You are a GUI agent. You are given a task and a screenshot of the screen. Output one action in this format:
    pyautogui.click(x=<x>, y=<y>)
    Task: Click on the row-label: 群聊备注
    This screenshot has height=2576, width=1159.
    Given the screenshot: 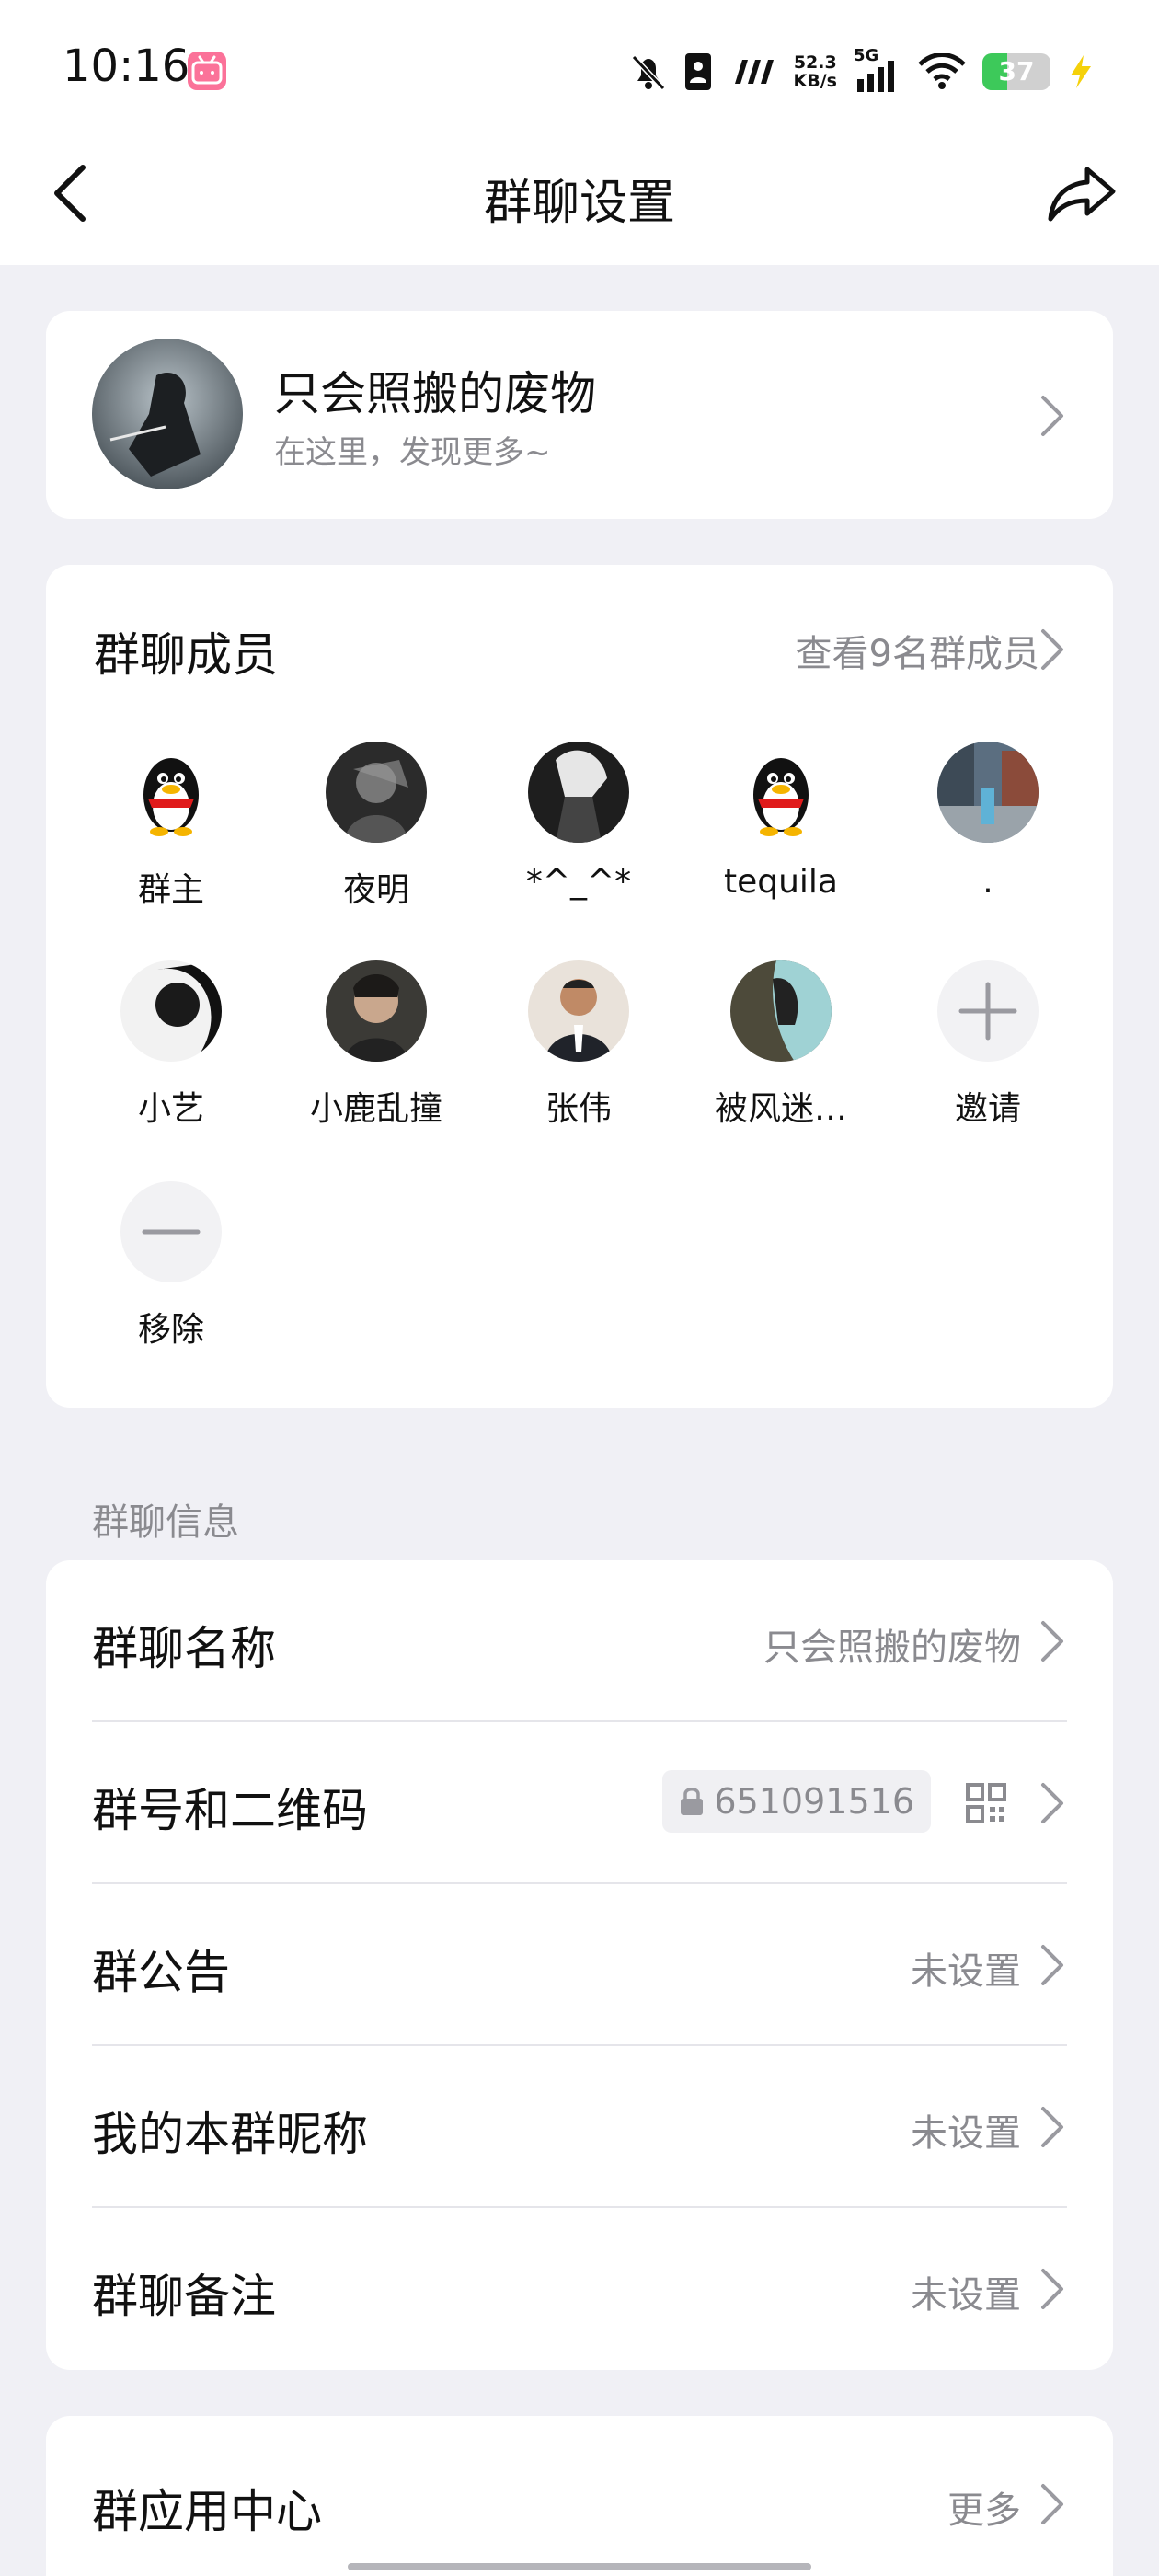 What is the action you would take?
    pyautogui.click(x=184, y=2296)
    